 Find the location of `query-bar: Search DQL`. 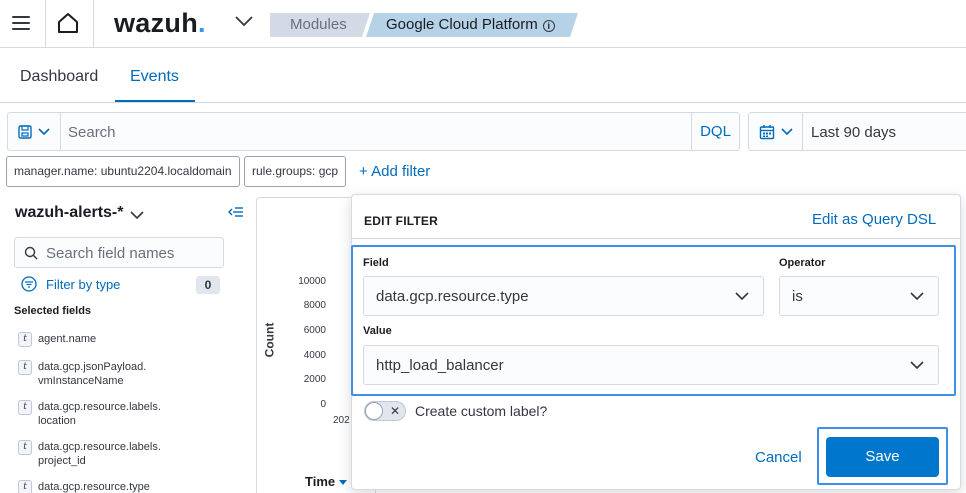

query-bar: Search DQL is located at coordinates (373, 131).